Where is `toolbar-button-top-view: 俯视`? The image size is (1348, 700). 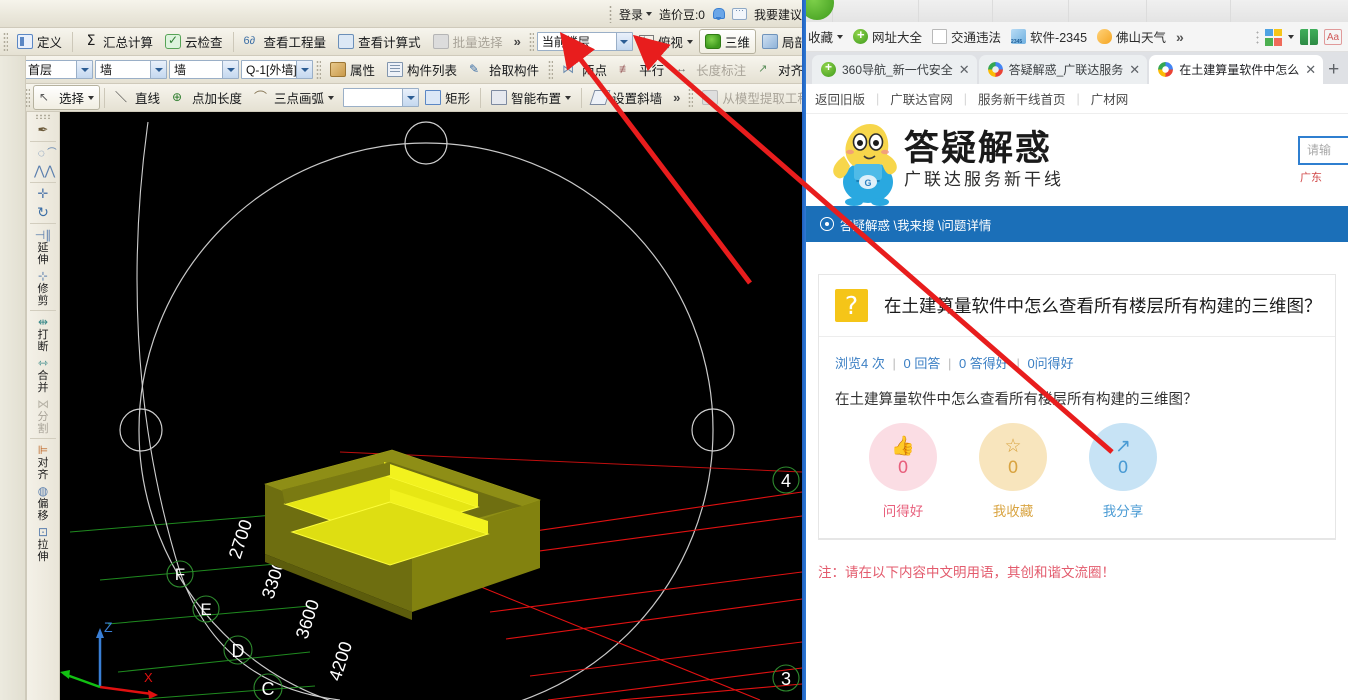 toolbar-button-top-view: 俯视 is located at coordinates (666, 41).